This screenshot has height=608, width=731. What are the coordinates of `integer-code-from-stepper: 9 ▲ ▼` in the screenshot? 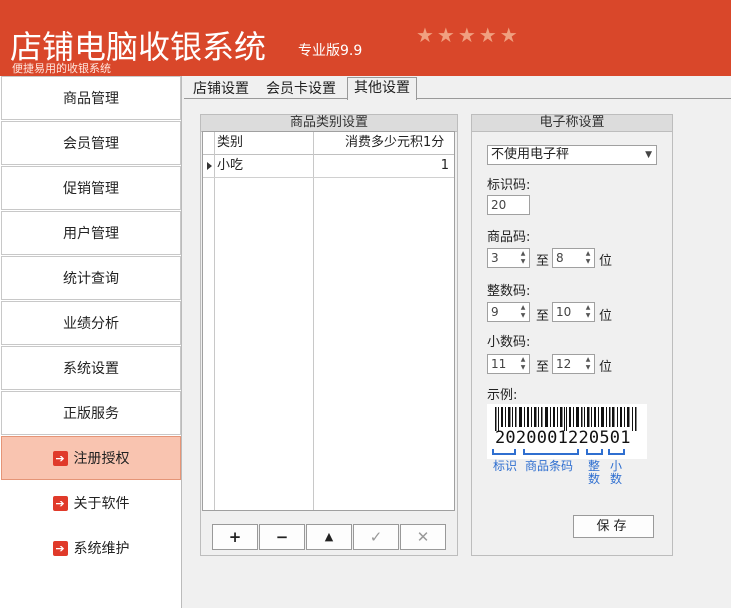 It's located at (508, 312).